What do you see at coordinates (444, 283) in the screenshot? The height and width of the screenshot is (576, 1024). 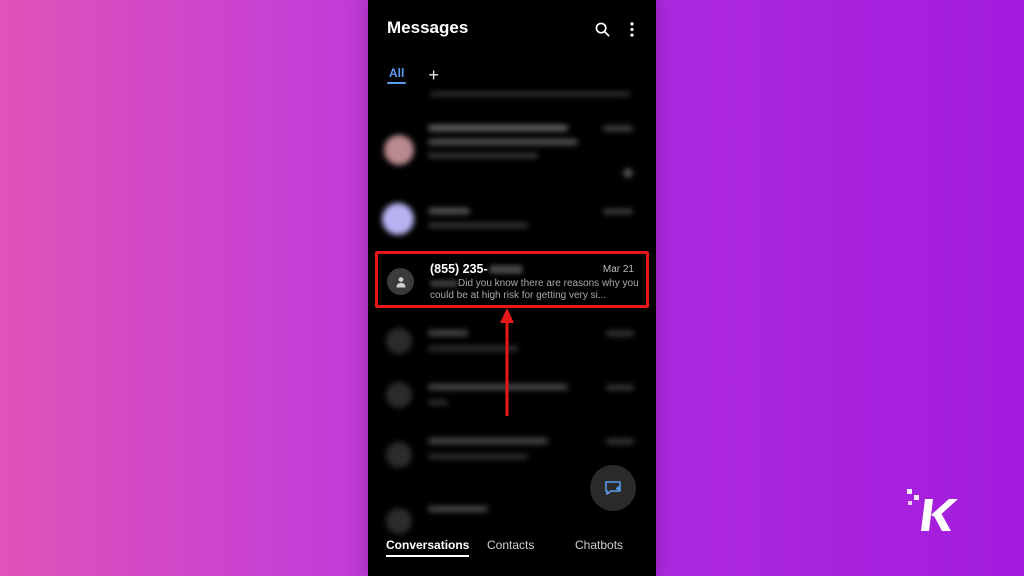 I see `redacted-preview` at bounding box center [444, 283].